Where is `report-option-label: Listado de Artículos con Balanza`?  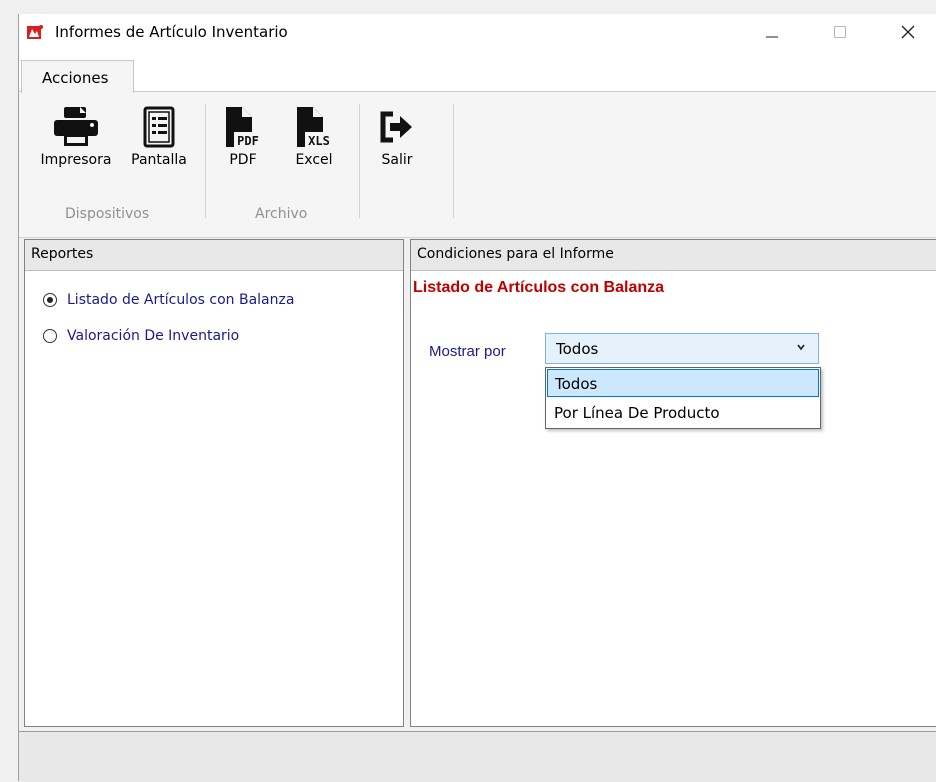 report-option-label: Listado de Artículos con Balanza is located at coordinates (181, 300).